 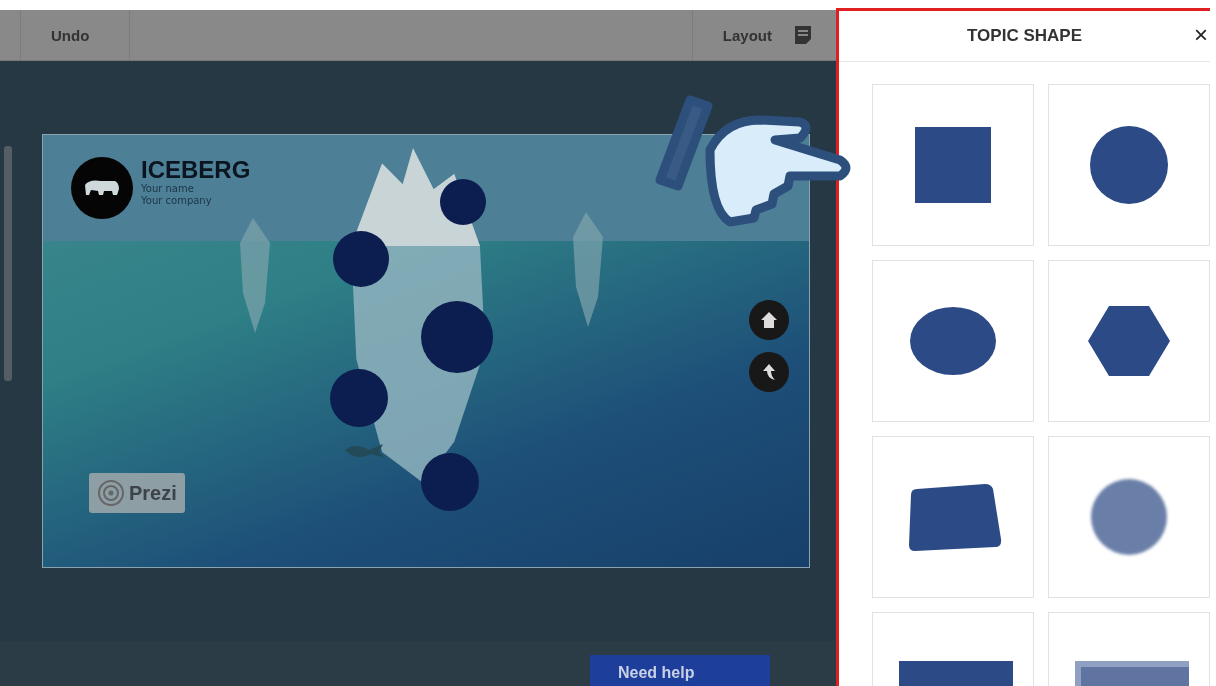 What do you see at coordinates (803, 35) in the screenshot?
I see `document-icon` at bounding box center [803, 35].